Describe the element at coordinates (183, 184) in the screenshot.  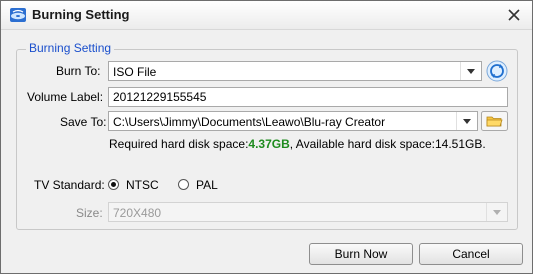
I see `radio-unchecked-icon` at that location.